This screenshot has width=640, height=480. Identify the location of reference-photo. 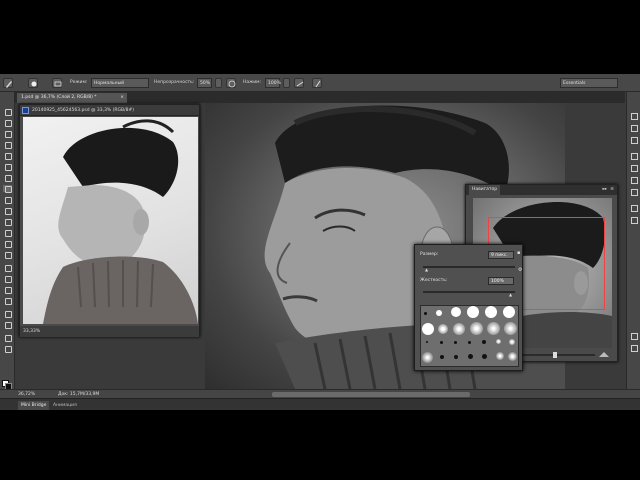
(110, 220).